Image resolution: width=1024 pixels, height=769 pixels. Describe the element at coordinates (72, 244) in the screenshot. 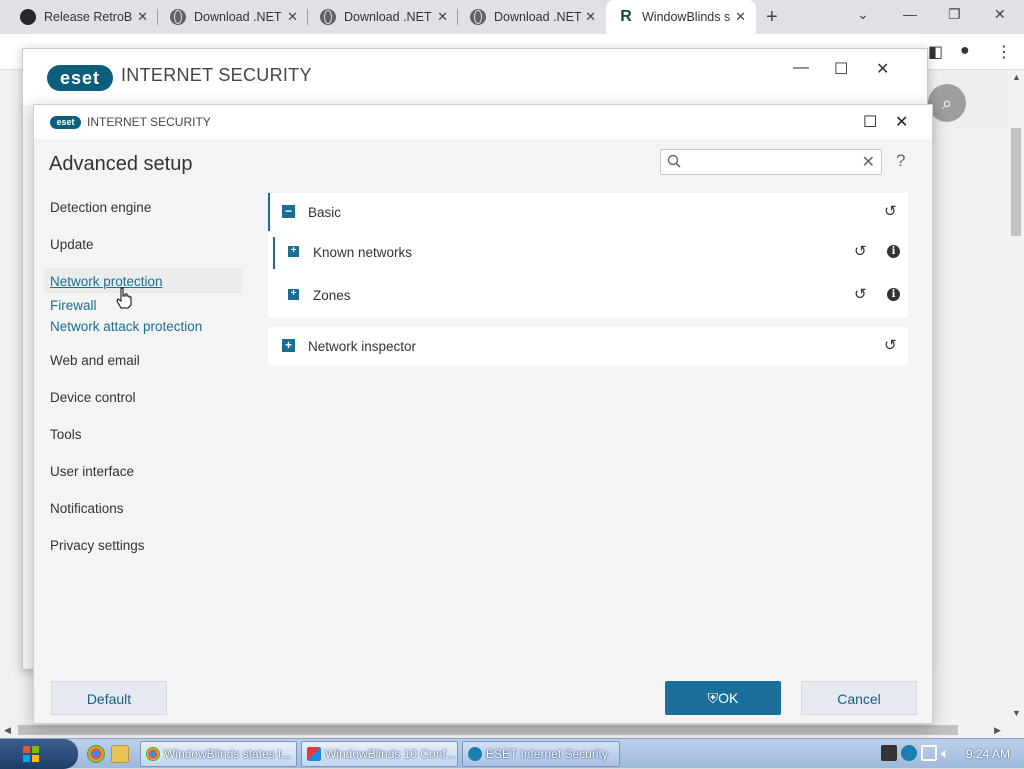

I see `nav-item-update: Update` at that location.